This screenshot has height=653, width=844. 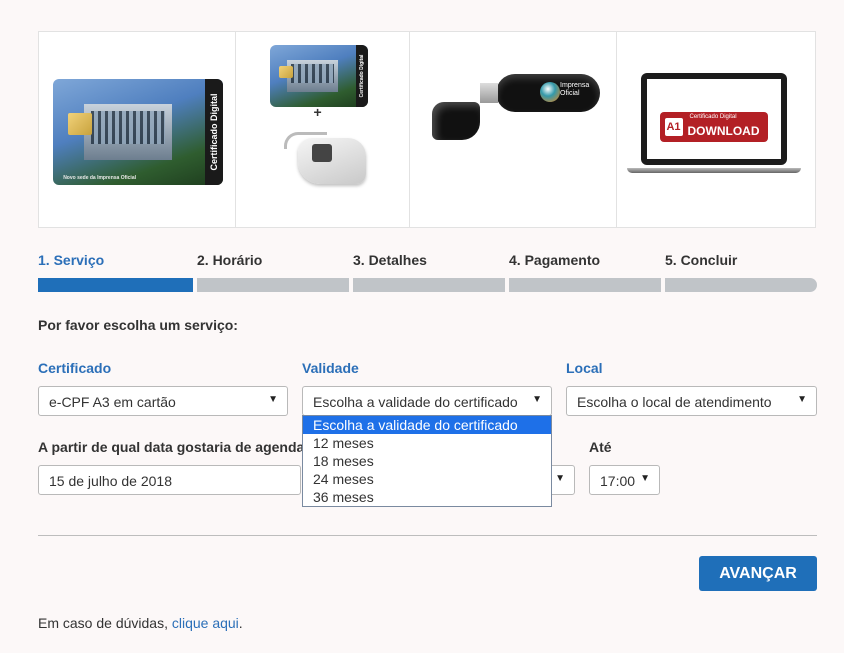 I want to click on certificado-label: Certificado, so click(x=75, y=368).